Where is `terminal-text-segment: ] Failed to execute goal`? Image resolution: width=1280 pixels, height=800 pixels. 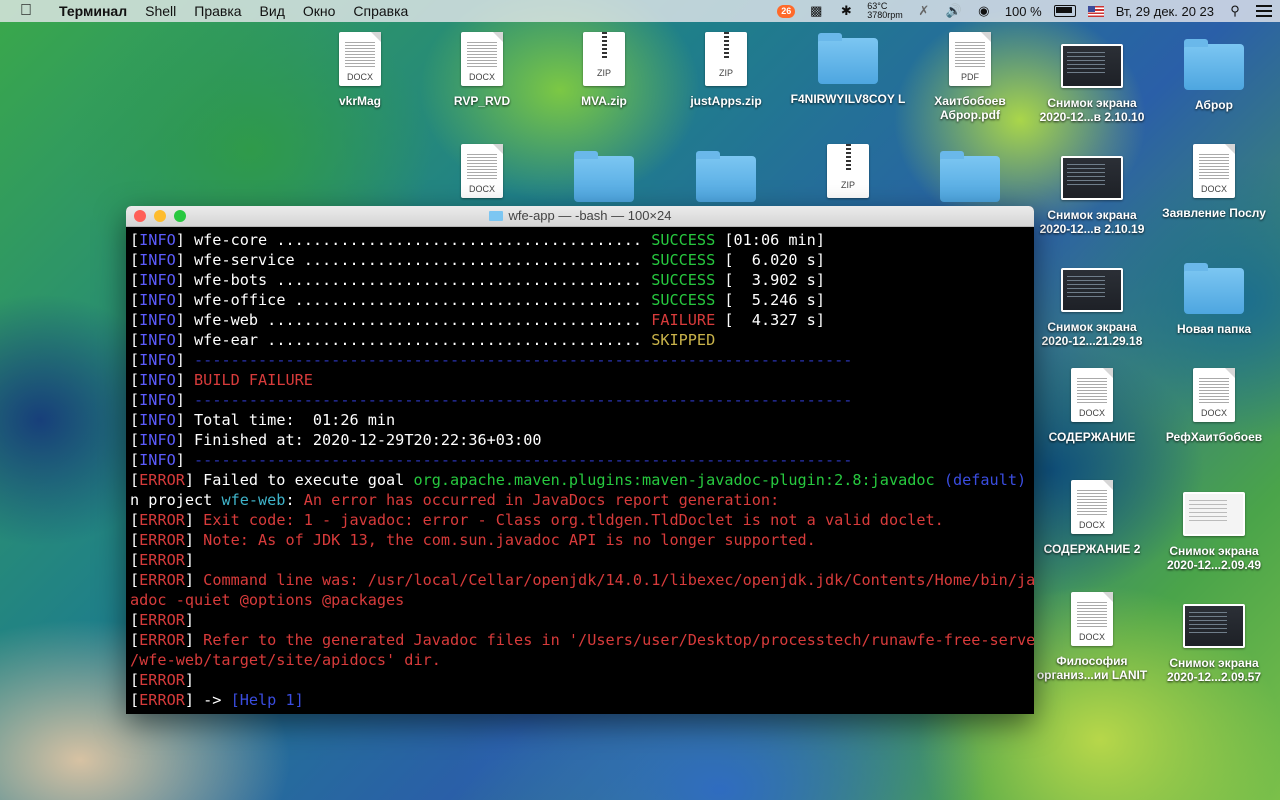
terminal-text-segment: ] Failed to execute goal is located at coordinates (299, 480).